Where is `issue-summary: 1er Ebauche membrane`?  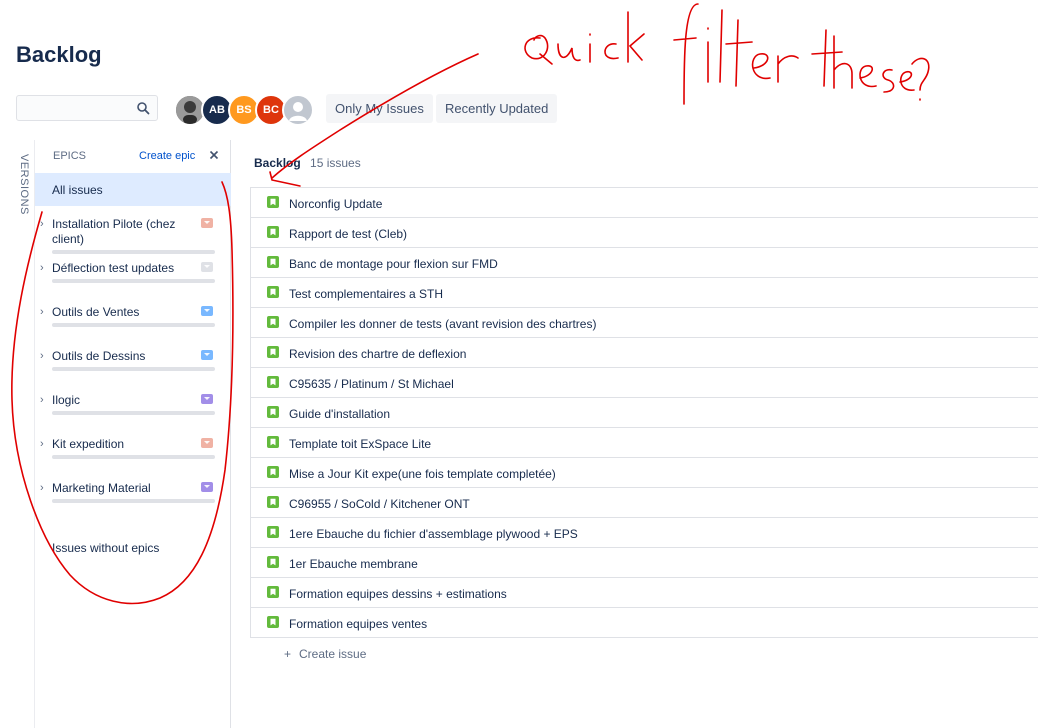
issue-summary: 1er Ebauche membrane is located at coordinates (353, 564).